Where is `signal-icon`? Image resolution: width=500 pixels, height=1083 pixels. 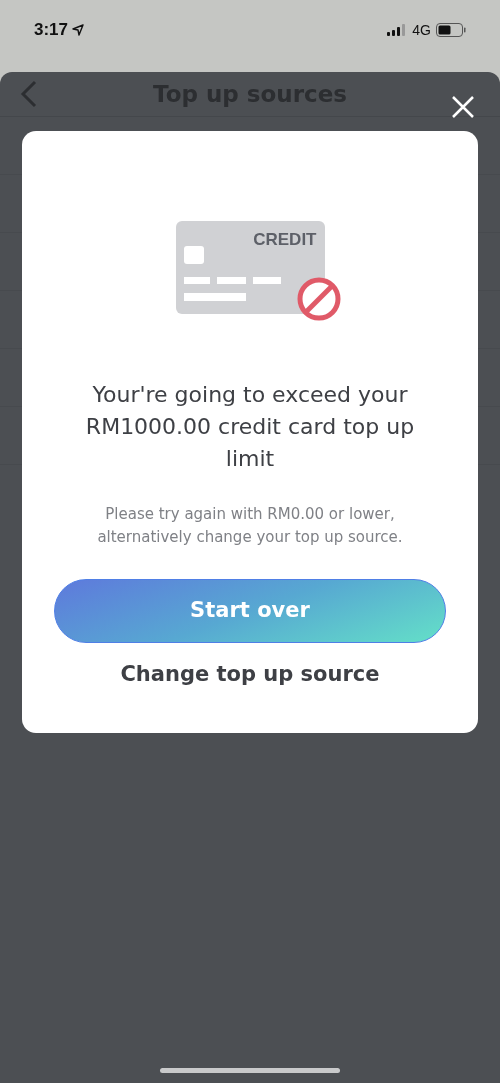
signal-icon is located at coordinates (397, 30).